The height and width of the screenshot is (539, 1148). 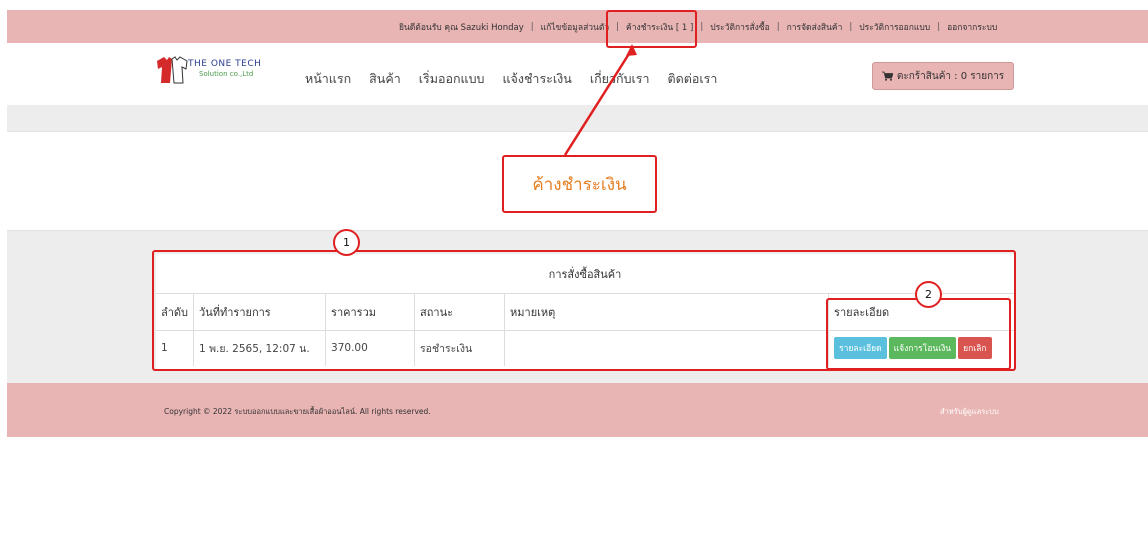 I want to click on column-header-no: ลำดับ, so click(x=175, y=312).